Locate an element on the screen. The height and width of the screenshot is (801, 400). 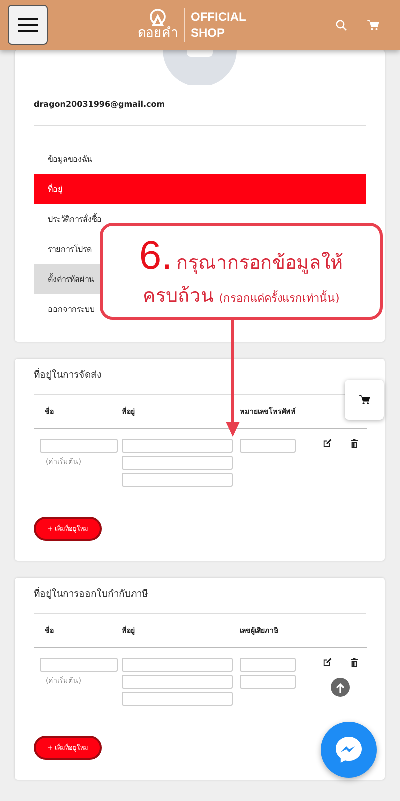
tagline: OFFICIAL is located at coordinates (218, 17).